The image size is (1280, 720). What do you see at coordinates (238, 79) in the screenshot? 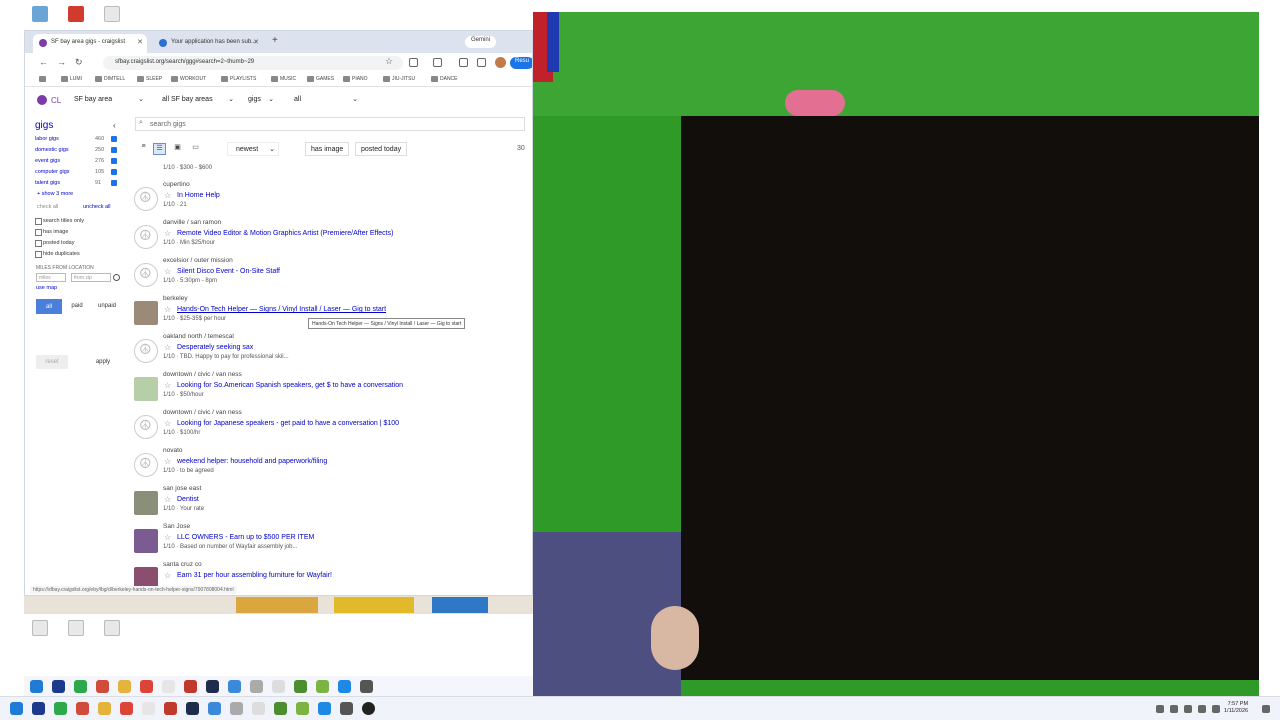
I see `bookmark-folder: PLAYLISTS` at bounding box center [238, 79].